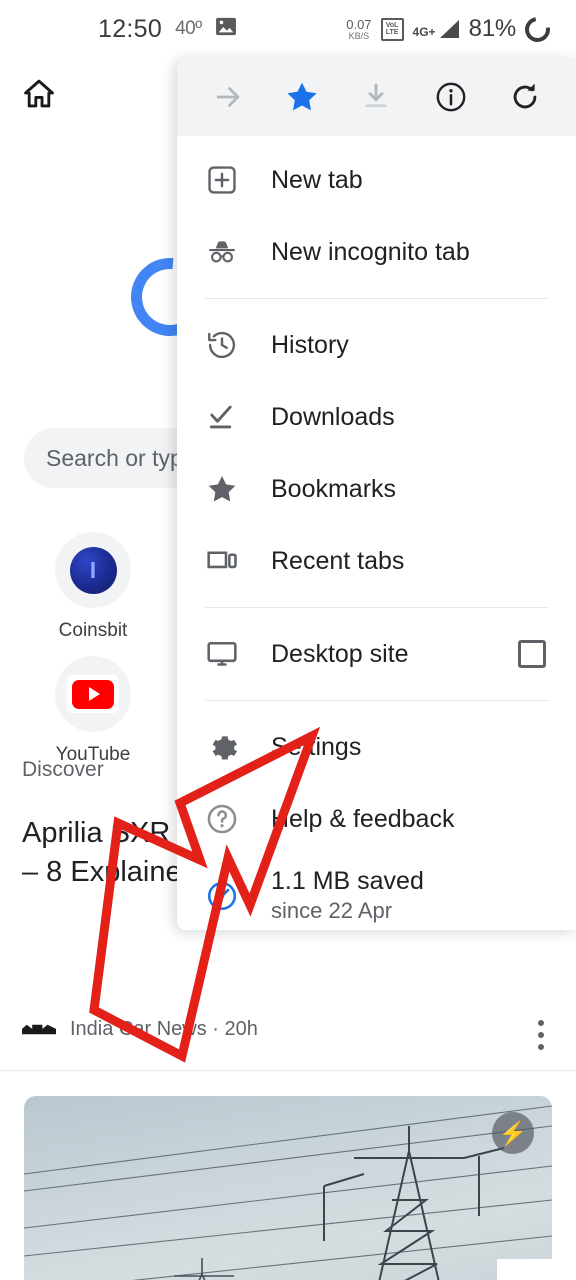 This screenshot has width=576, height=1280. I want to click on menu-item-new-incognito-tab: New incognito tab, so click(376, 252).